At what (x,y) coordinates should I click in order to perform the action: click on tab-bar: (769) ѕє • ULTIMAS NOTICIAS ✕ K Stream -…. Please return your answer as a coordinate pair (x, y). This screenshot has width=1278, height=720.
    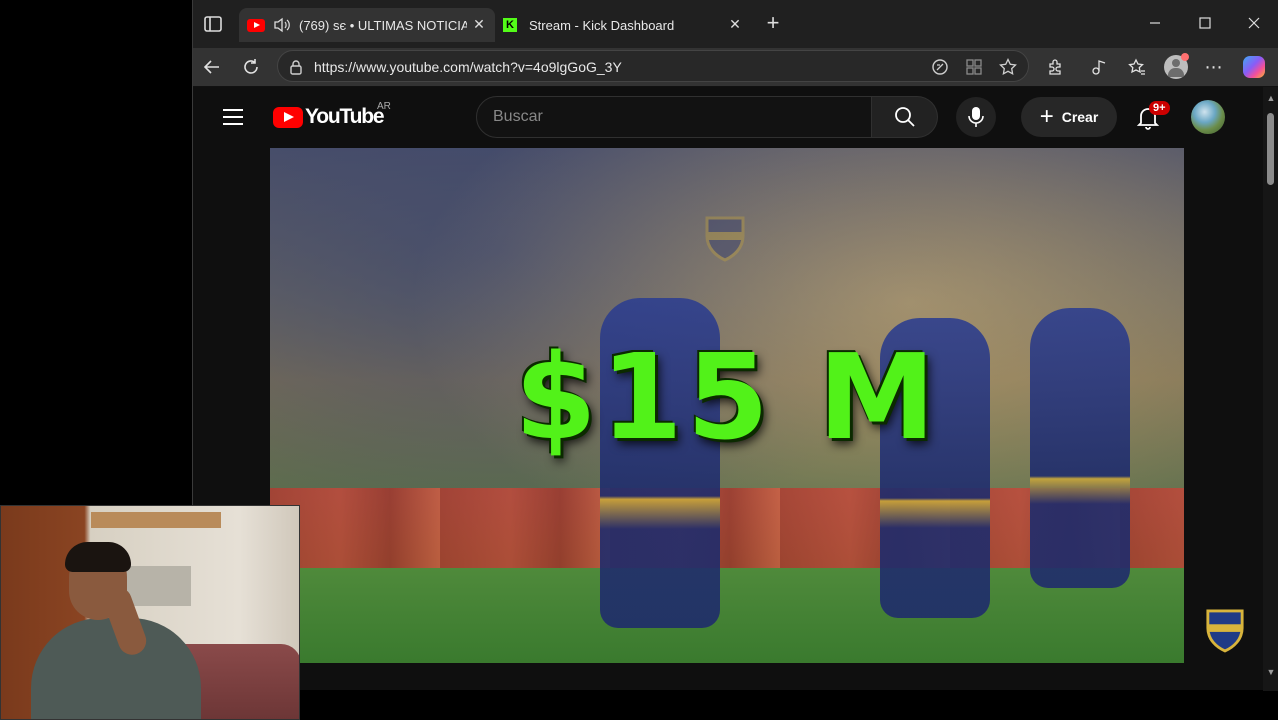
    Looking at the image, I should click on (735, 24).